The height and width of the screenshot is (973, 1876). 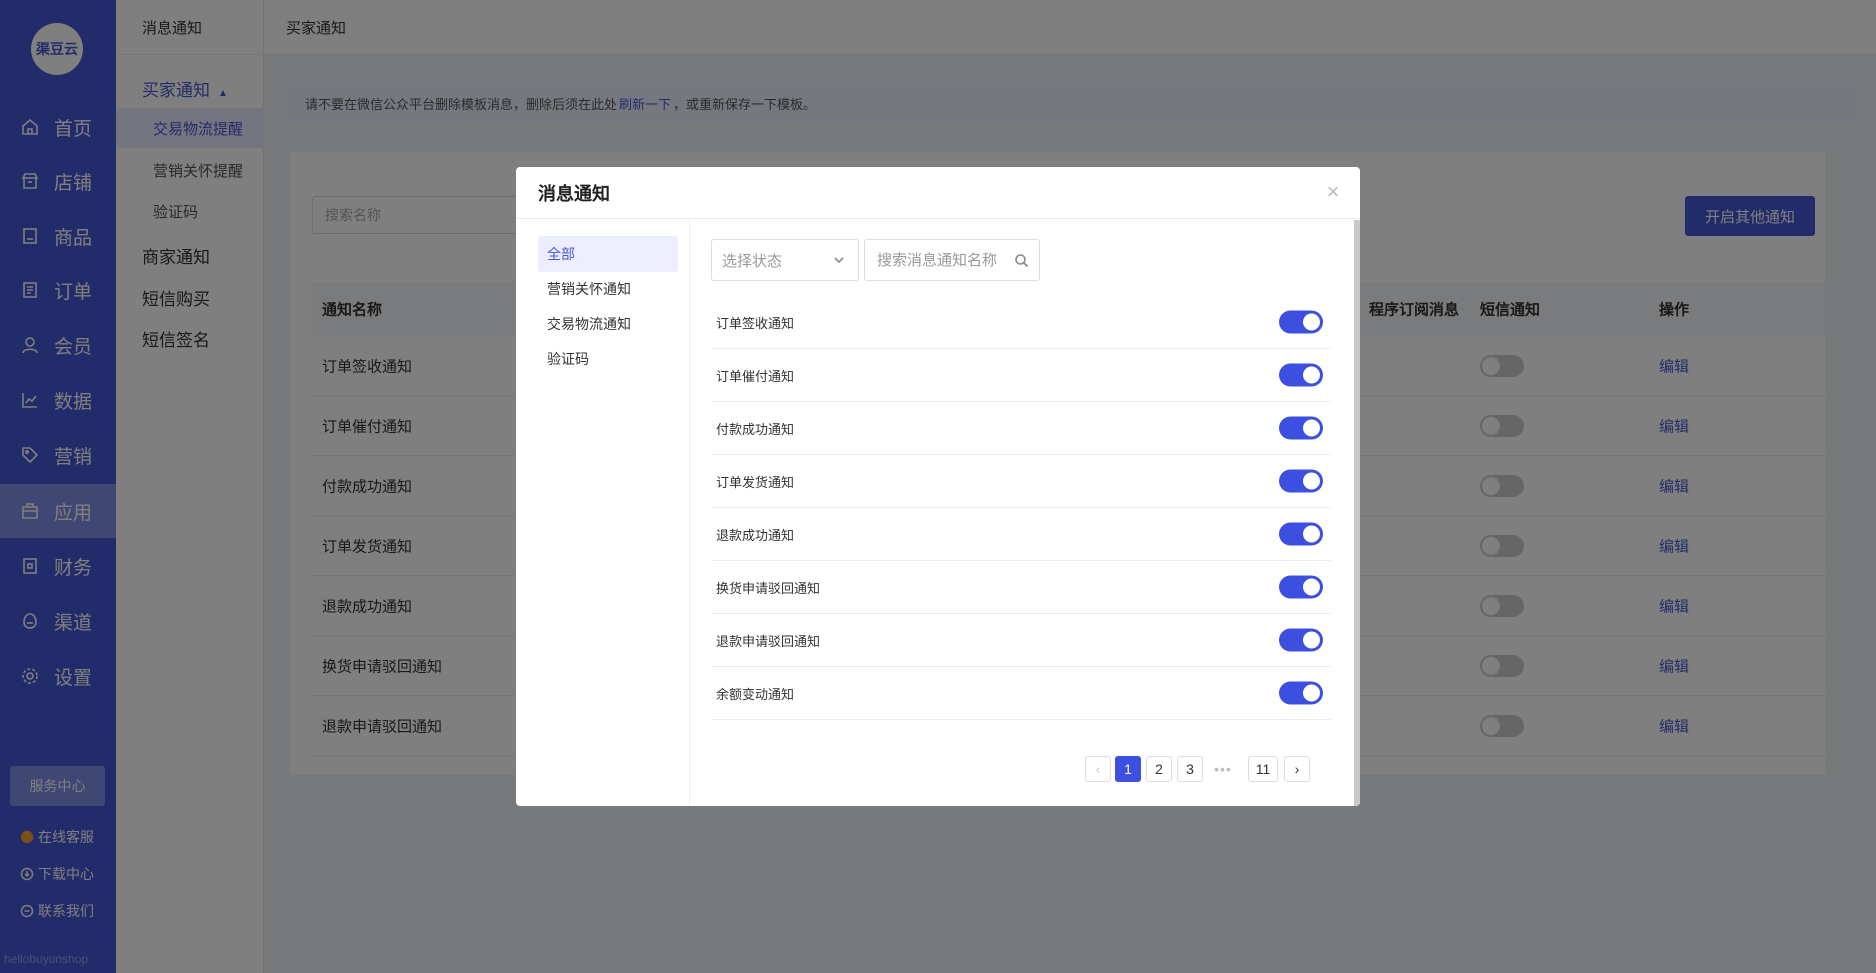 I want to click on category-all: 全部, so click(x=608, y=254).